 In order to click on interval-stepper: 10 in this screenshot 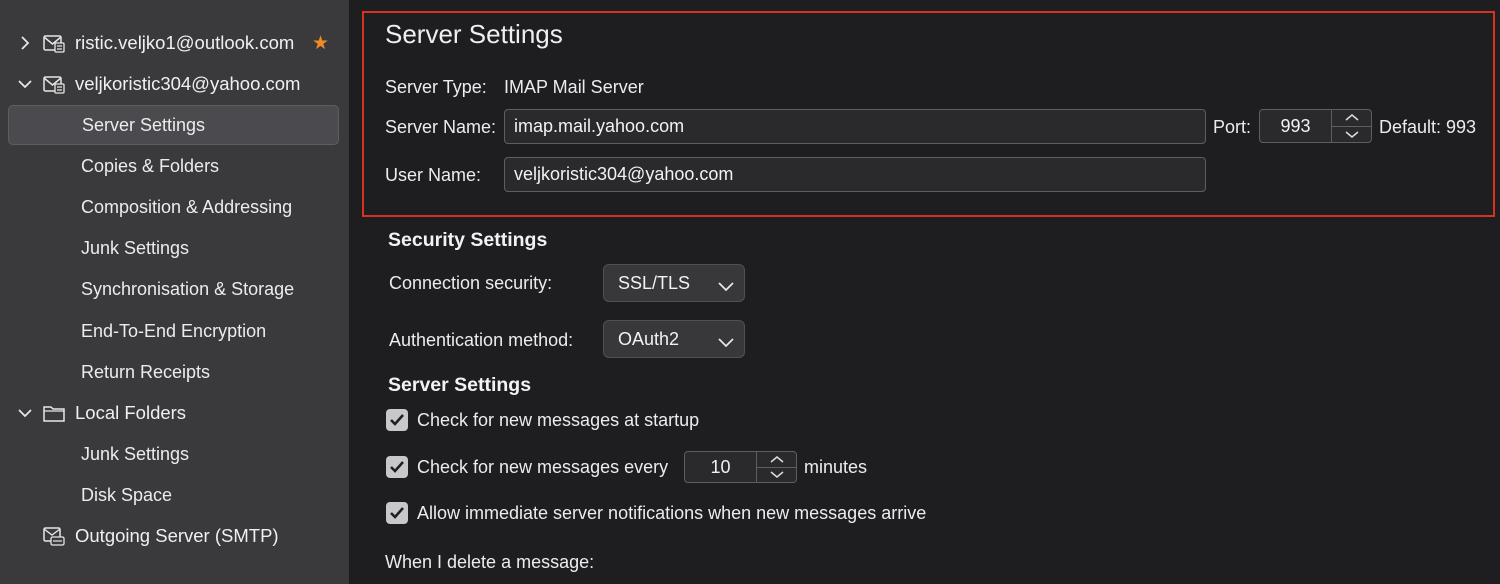, I will do `click(740, 467)`.